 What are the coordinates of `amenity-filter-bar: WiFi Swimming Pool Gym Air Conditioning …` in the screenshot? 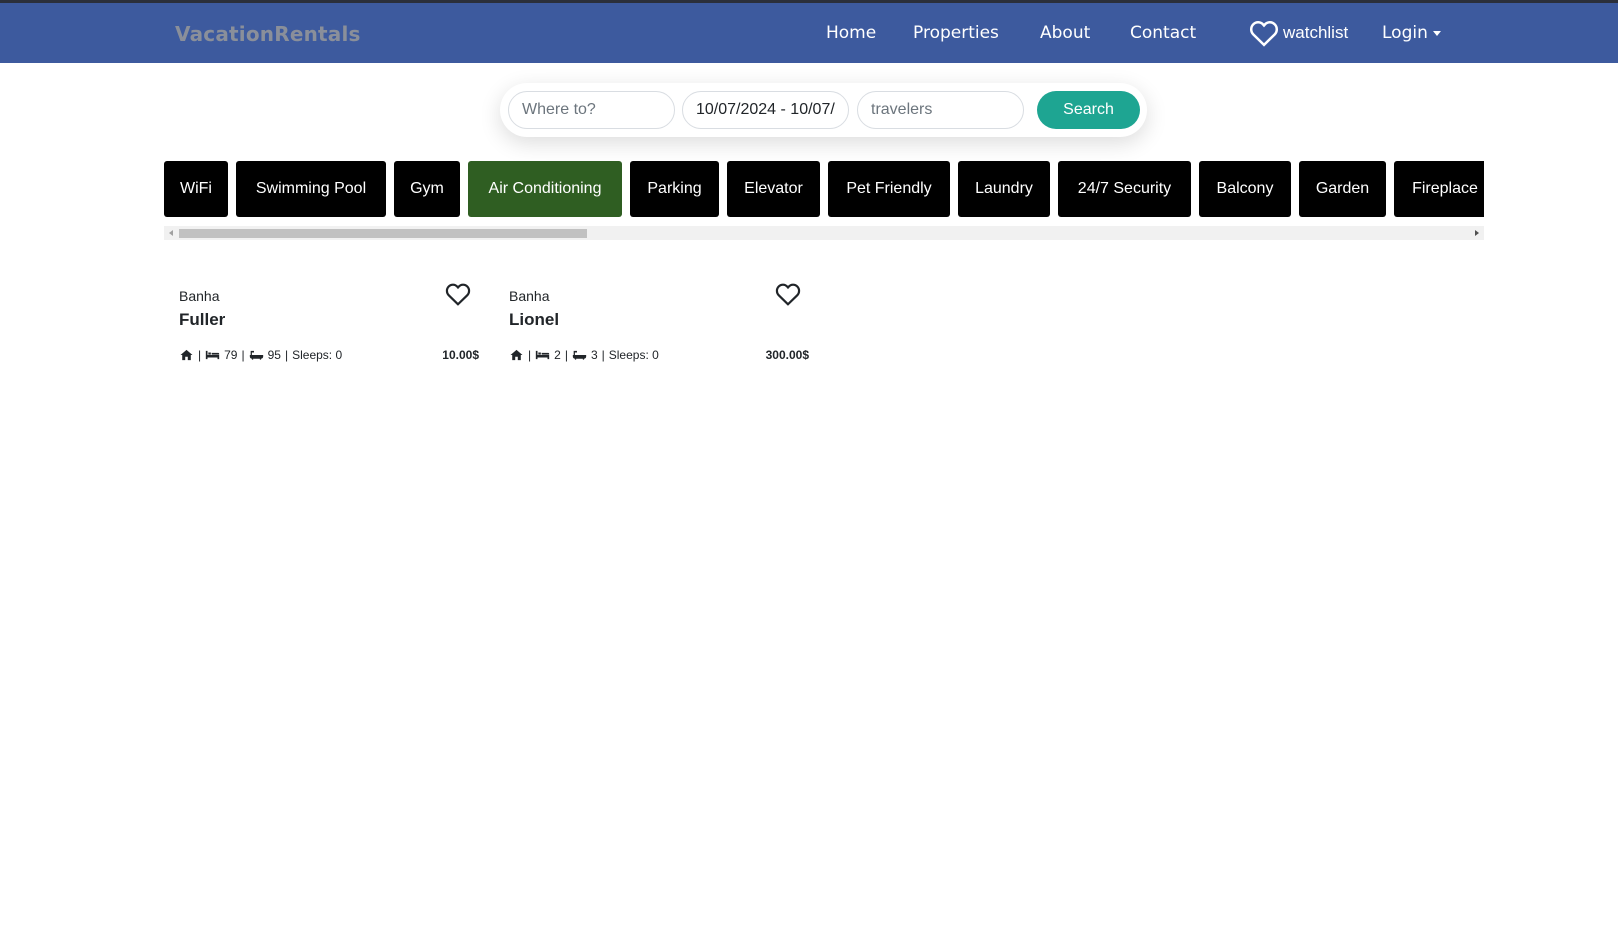 It's located at (824, 201).